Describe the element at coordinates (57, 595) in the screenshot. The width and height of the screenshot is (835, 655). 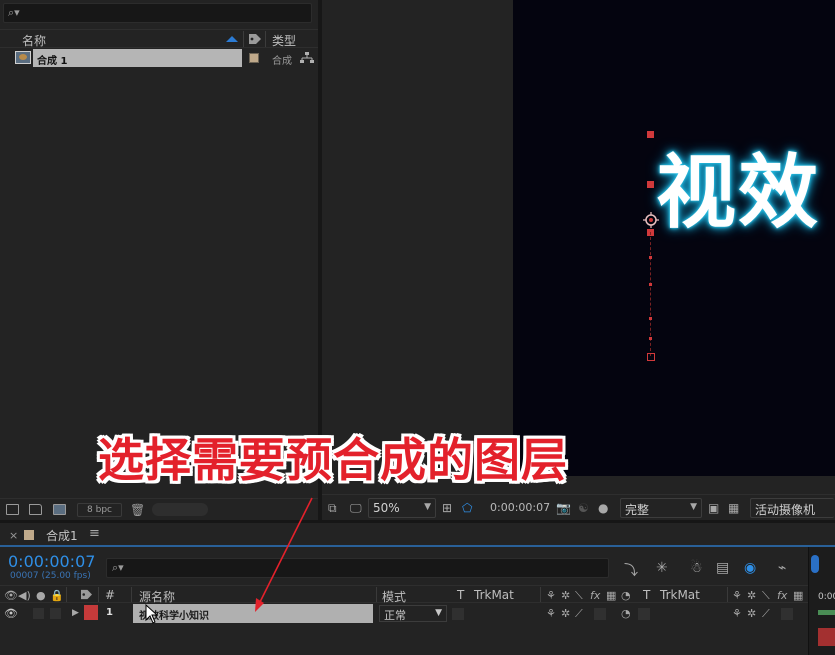
I see `lock-icon: 🔒` at that location.